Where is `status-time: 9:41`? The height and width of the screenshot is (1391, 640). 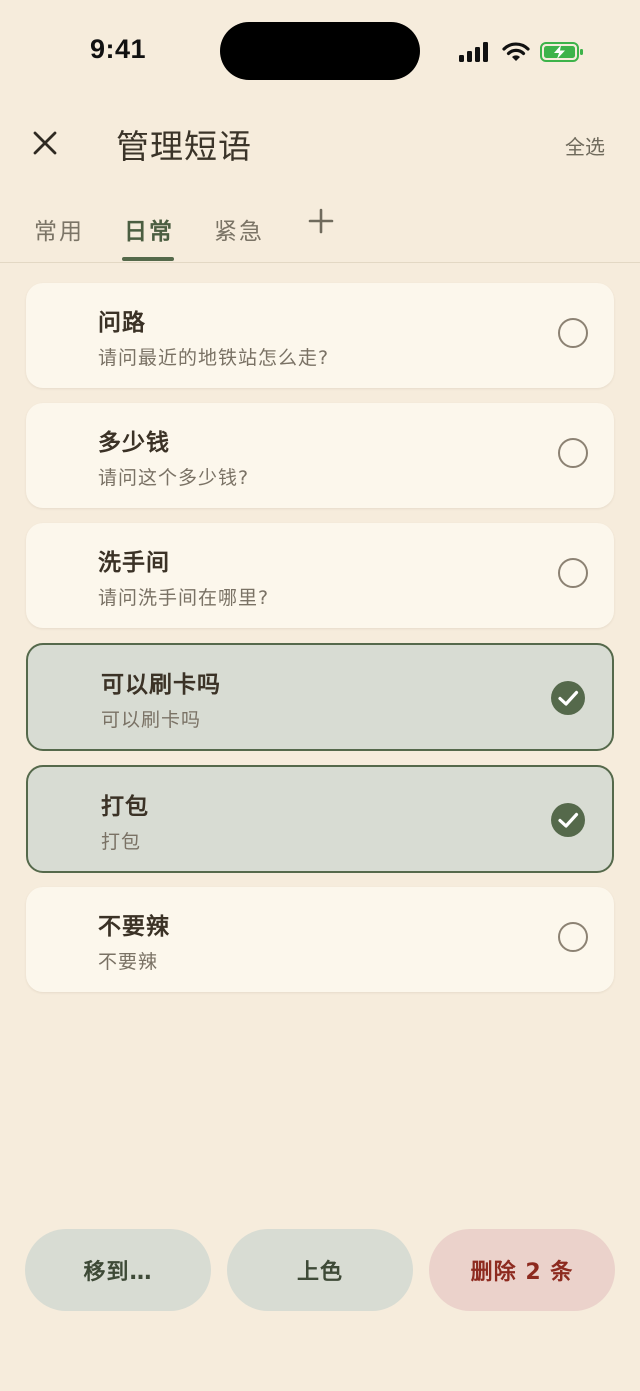 status-time: 9:41 is located at coordinates (118, 49).